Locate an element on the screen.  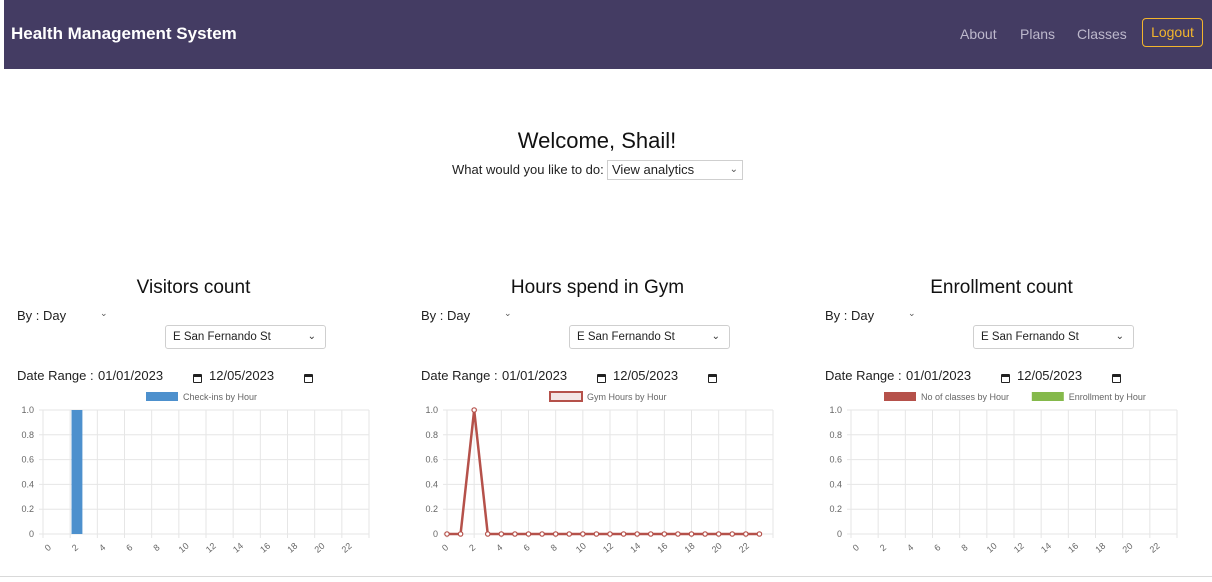
logout-button: Logout is located at coordinates (1172, 32).